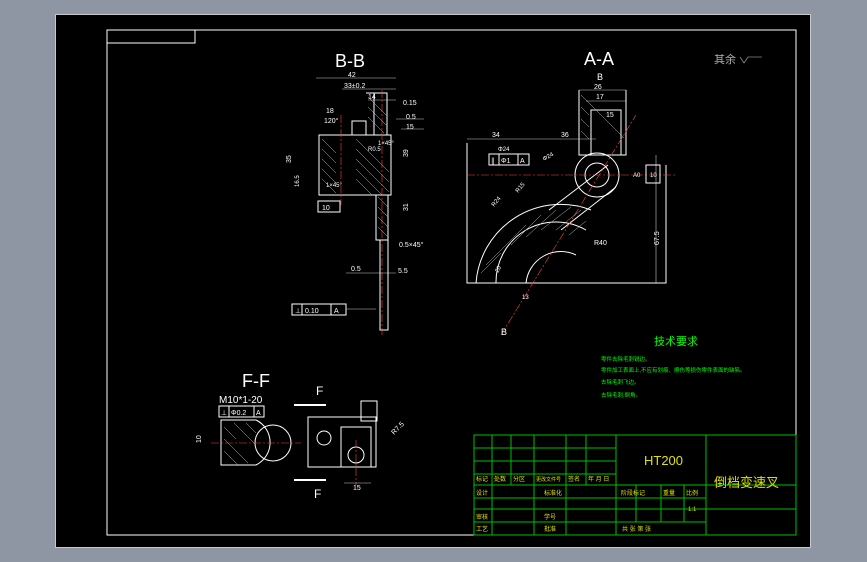  What do you see at coordinates (151, 36) in the screenshot?
I see `corner-box` at bounding box center [151, 36].